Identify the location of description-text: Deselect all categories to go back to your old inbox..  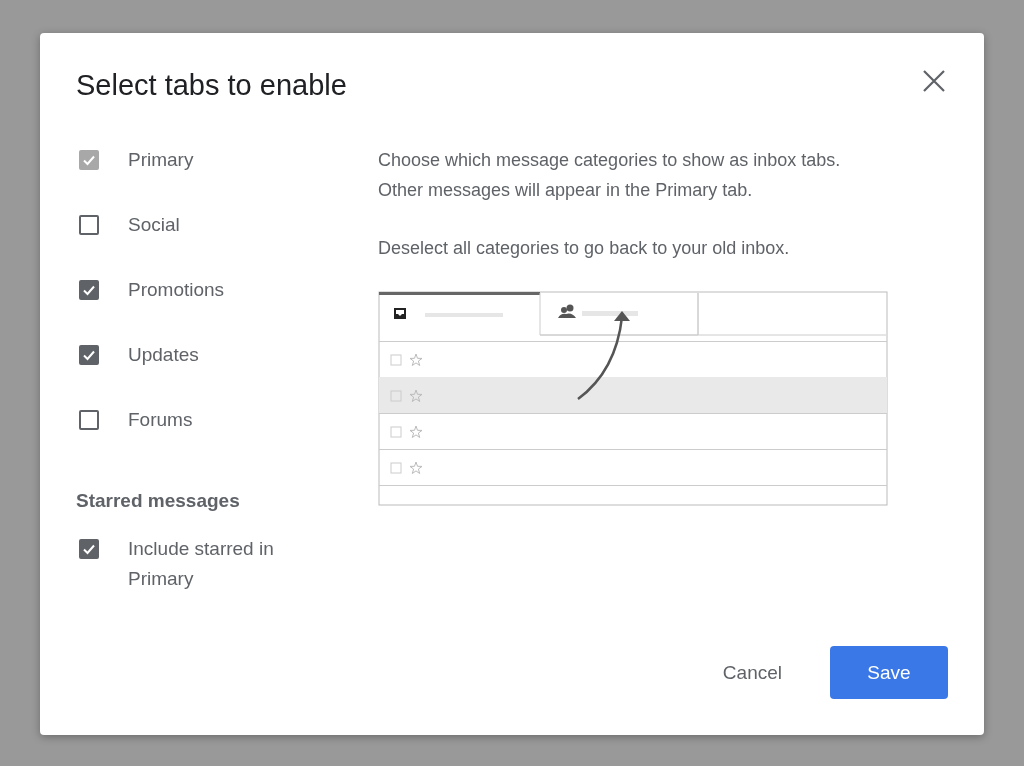
(584, 248).